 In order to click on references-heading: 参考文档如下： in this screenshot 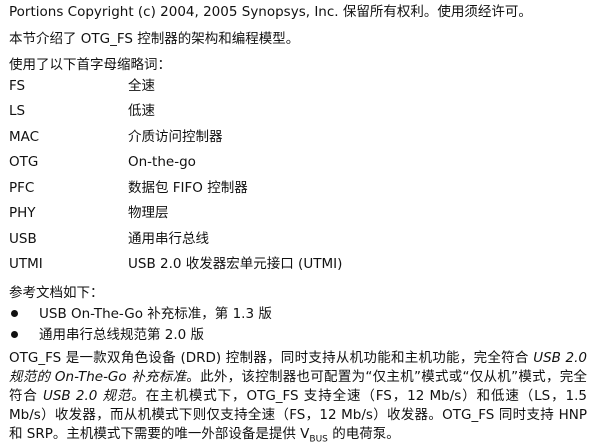, I will do `click(56, 293)`.